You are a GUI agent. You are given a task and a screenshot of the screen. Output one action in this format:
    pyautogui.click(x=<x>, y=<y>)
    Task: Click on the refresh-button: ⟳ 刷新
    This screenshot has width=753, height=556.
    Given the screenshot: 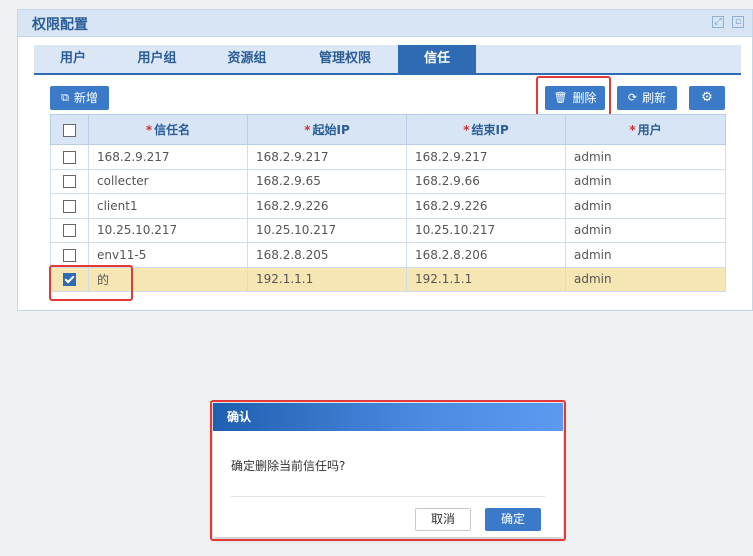 What is the action you would take?
    pyautogui.click(x=647, y=98)
    